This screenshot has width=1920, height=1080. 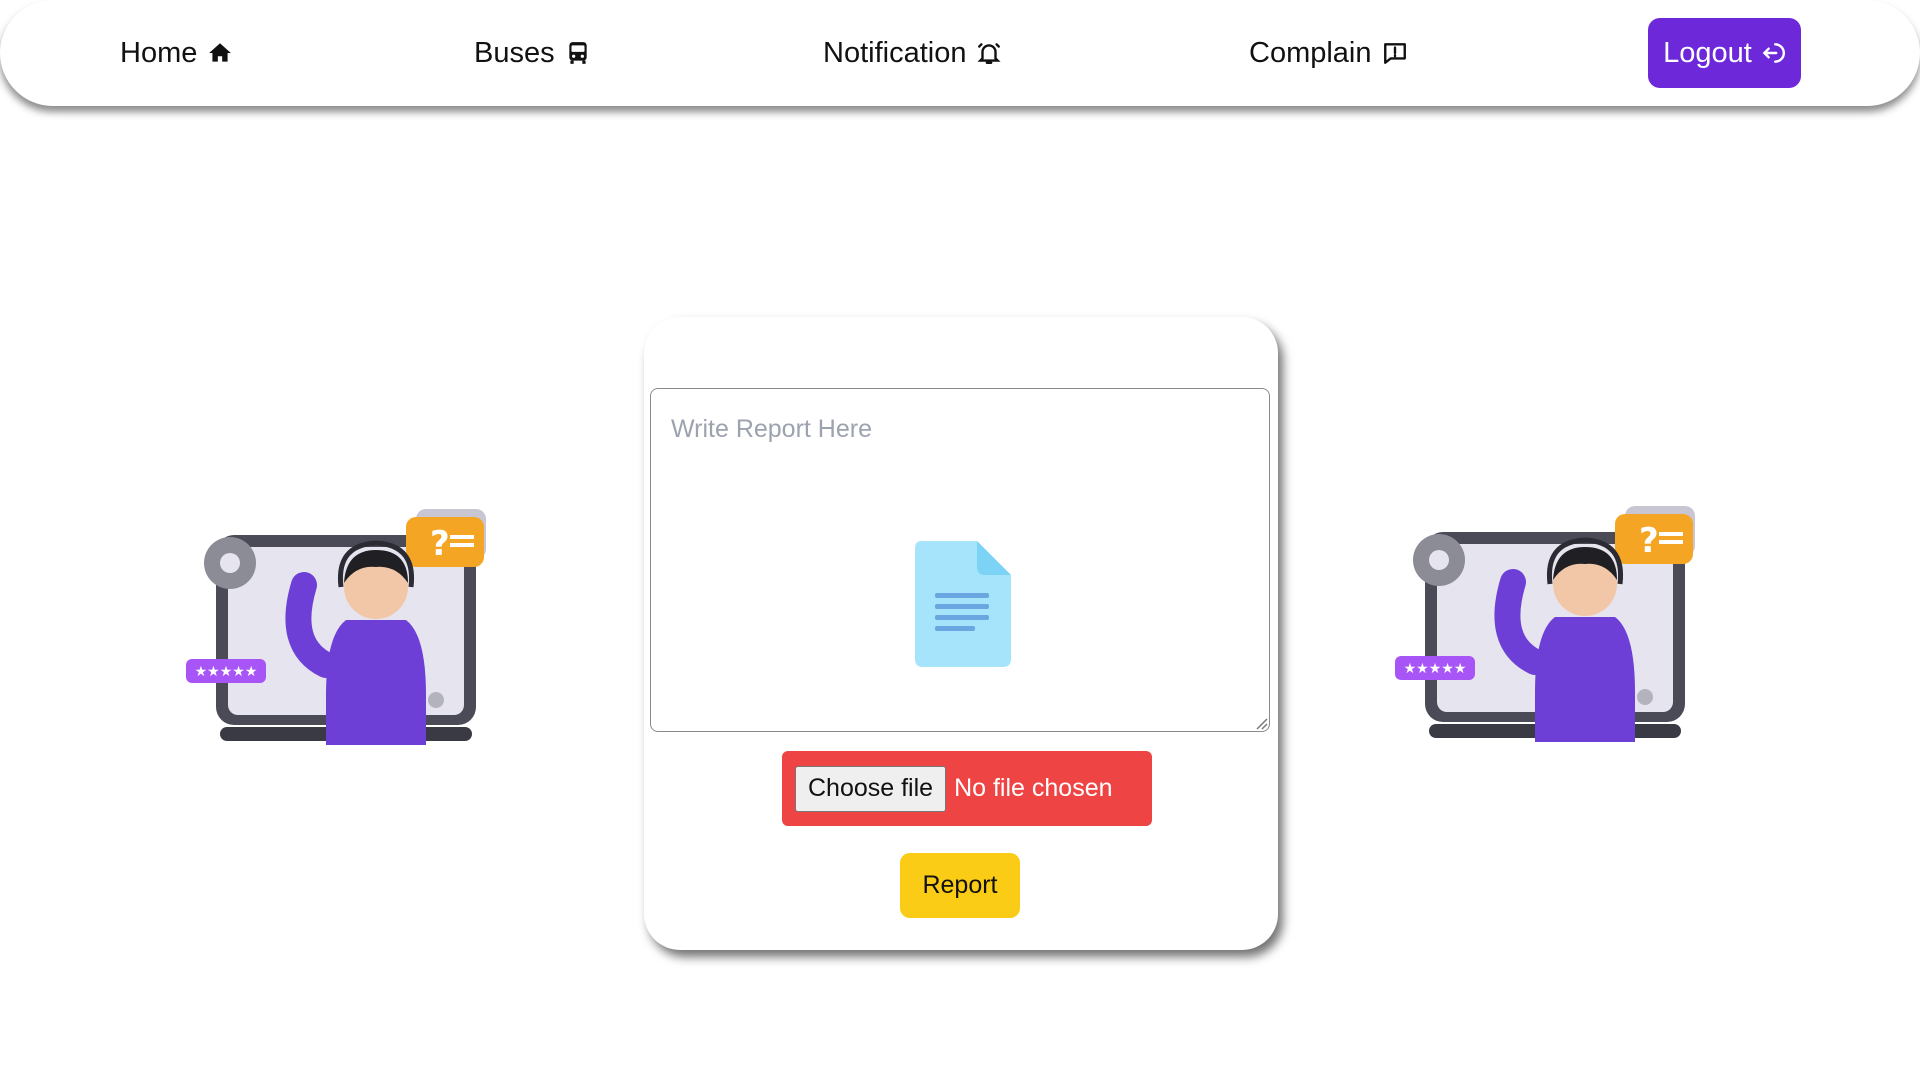 I want to click on nav-complain-label: Complain, so click(x=1310, y=52).